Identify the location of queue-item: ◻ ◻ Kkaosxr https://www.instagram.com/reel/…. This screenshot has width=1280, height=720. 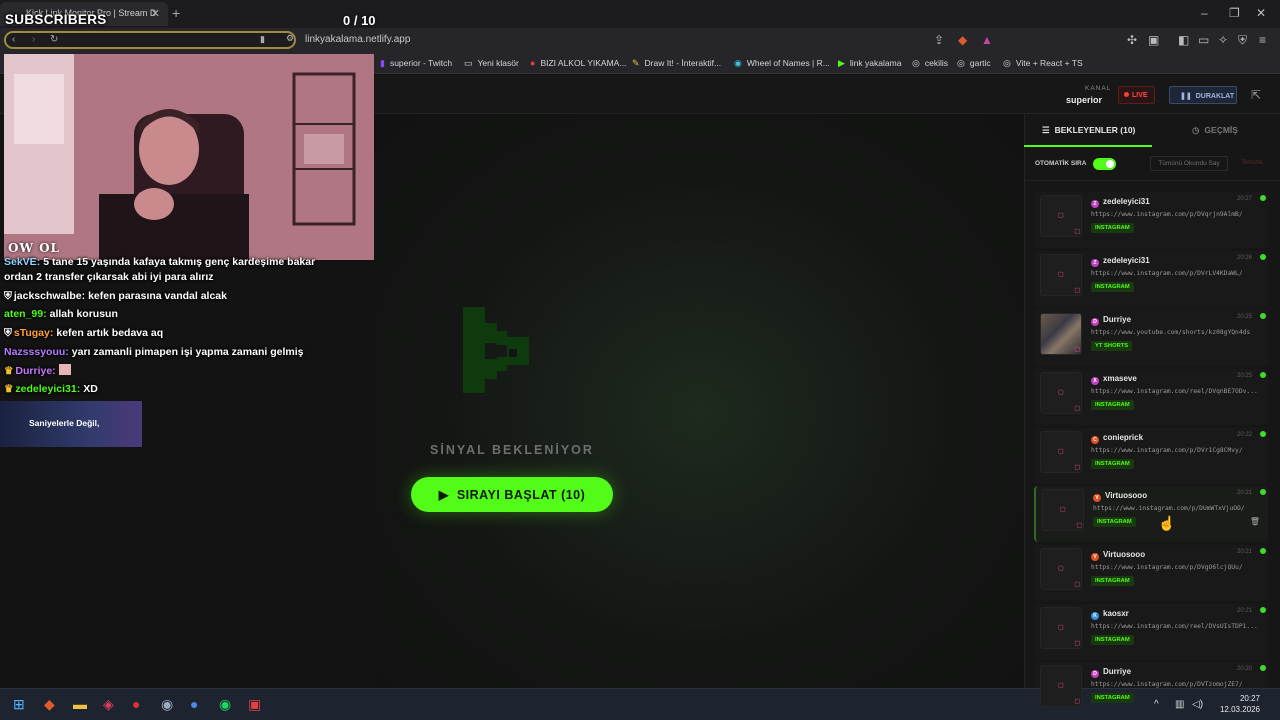
(1151, 632).